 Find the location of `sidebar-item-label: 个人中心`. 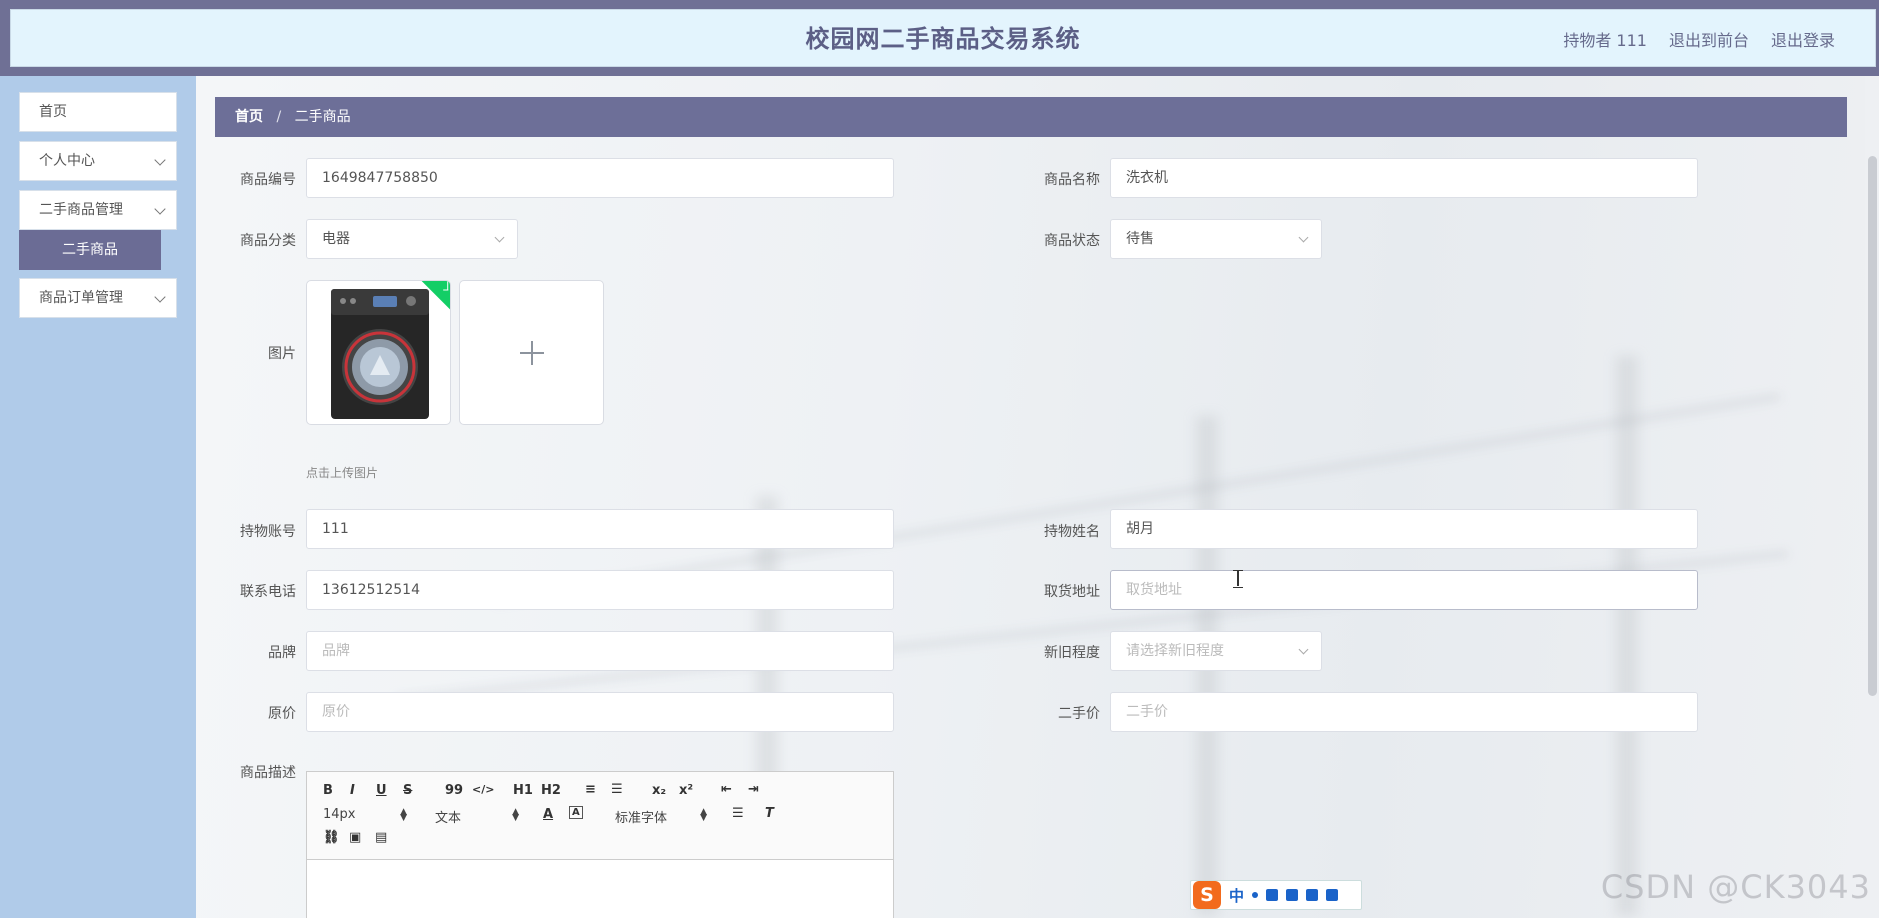

sidebar-item-label: 个人中心 is located at coordinates (67, 161).